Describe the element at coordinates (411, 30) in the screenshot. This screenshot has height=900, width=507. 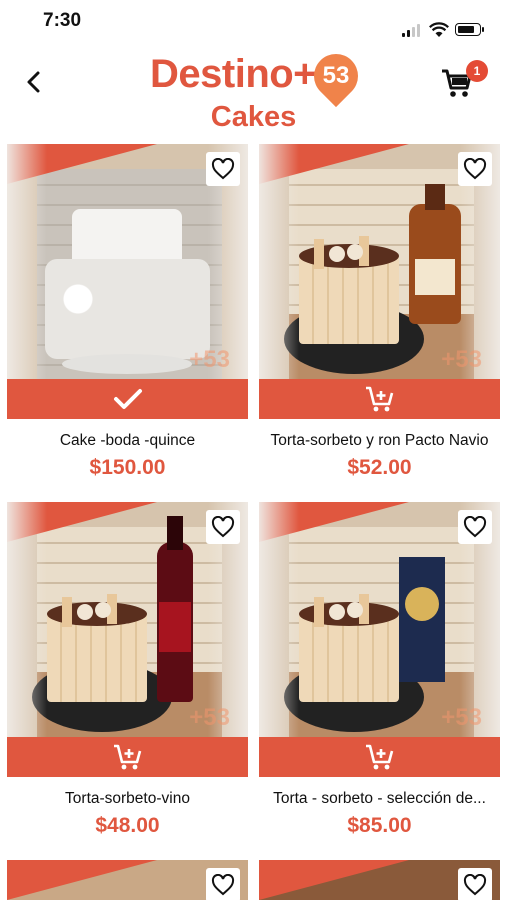
I see `cellular-signal-icon` at that location.